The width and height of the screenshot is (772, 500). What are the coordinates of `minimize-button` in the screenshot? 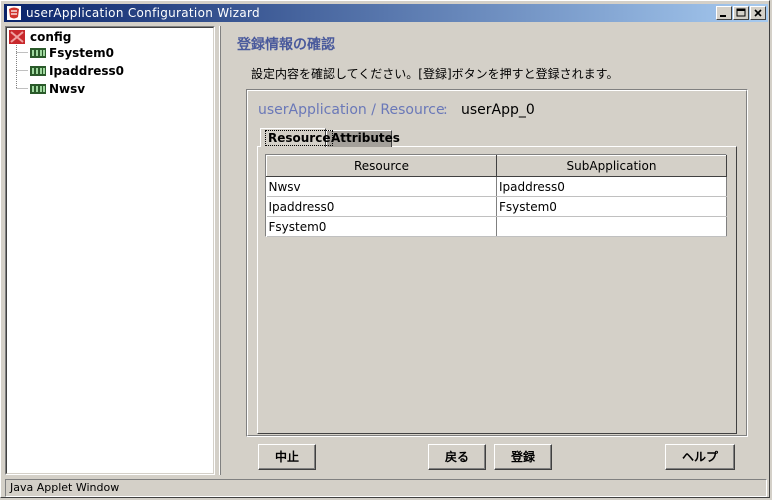 It's located at (724, 13).